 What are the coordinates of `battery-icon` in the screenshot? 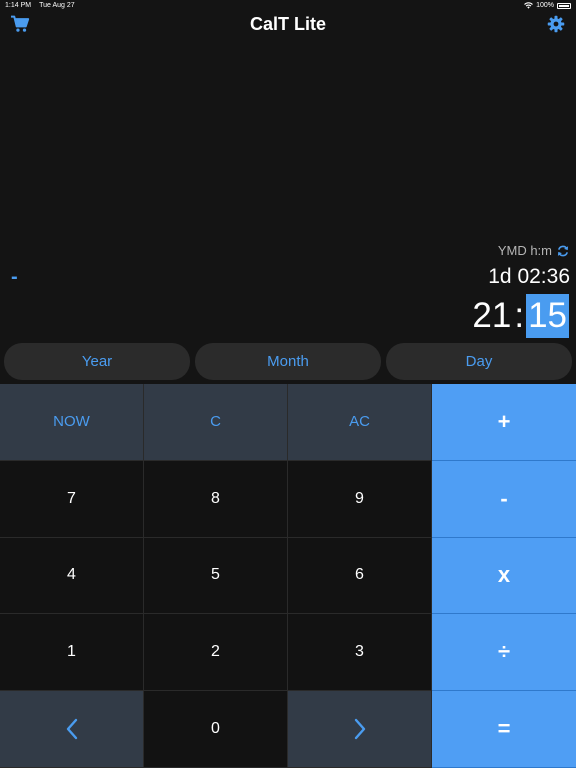 It's located at (564, 5).